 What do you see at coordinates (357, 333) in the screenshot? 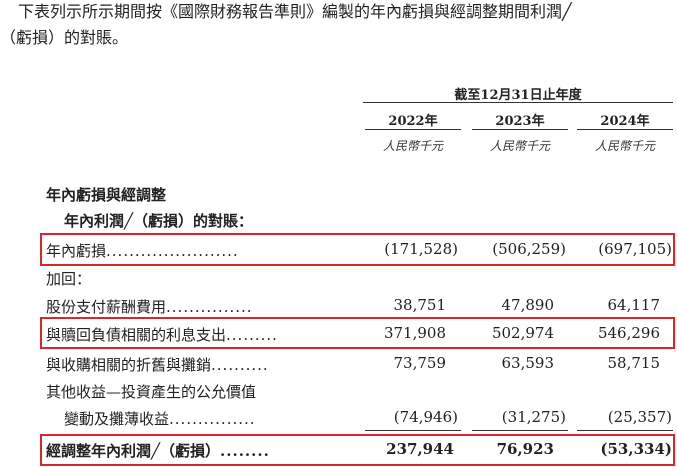
I see `highlight-box-interest` at bounding box center [357, 333].